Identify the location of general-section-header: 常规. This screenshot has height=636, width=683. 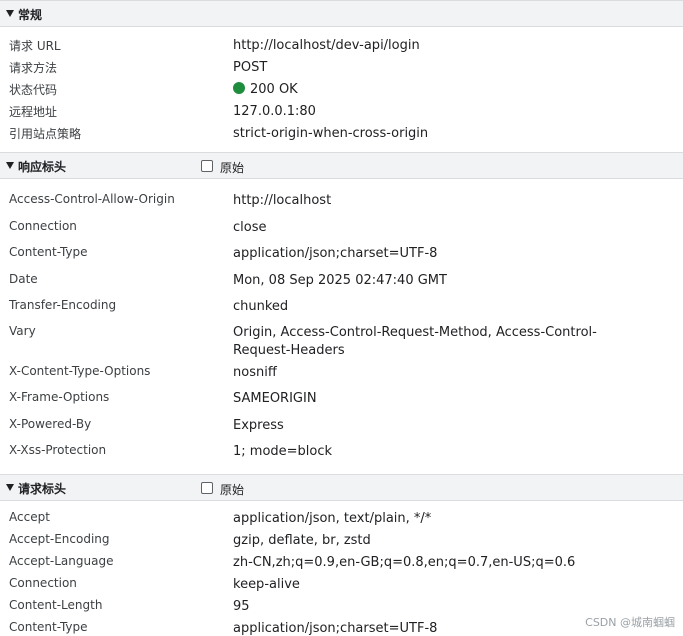
(341, 13).